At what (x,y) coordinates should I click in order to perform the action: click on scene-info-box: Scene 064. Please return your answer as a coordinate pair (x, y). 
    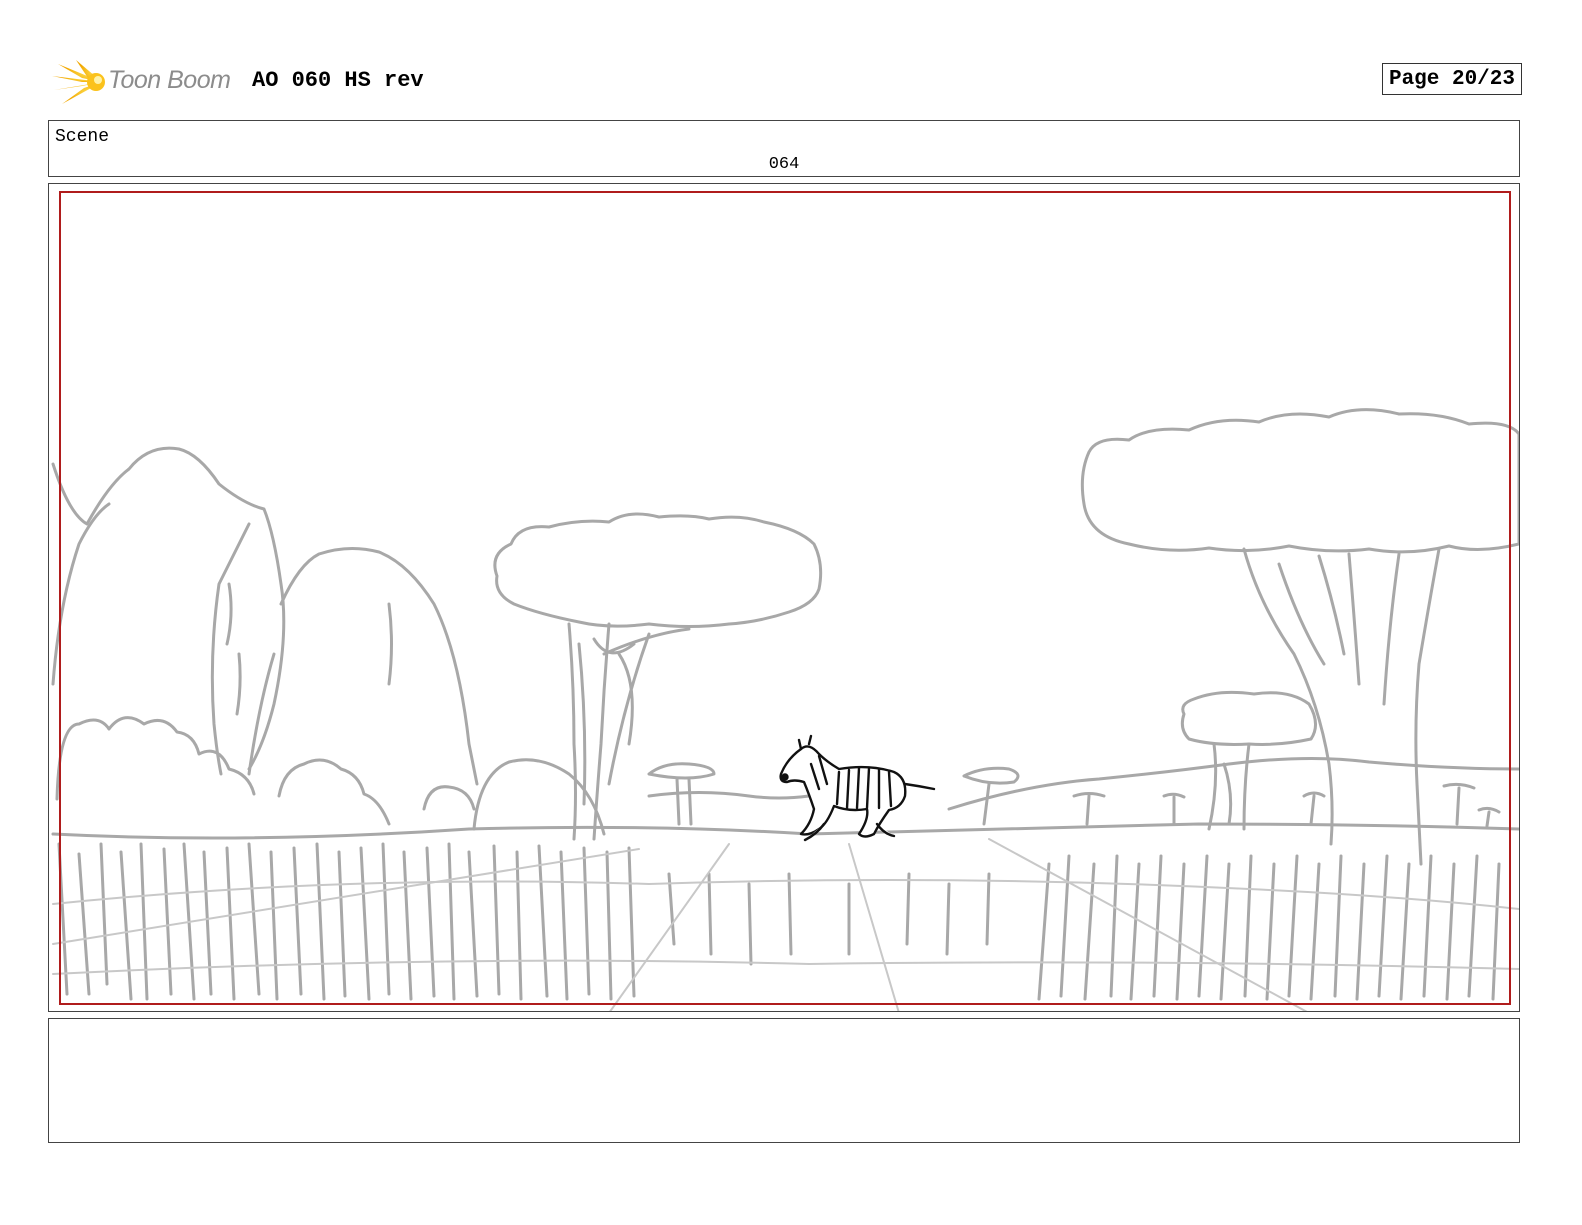
    Looking at the image, I should click on (784, 148).